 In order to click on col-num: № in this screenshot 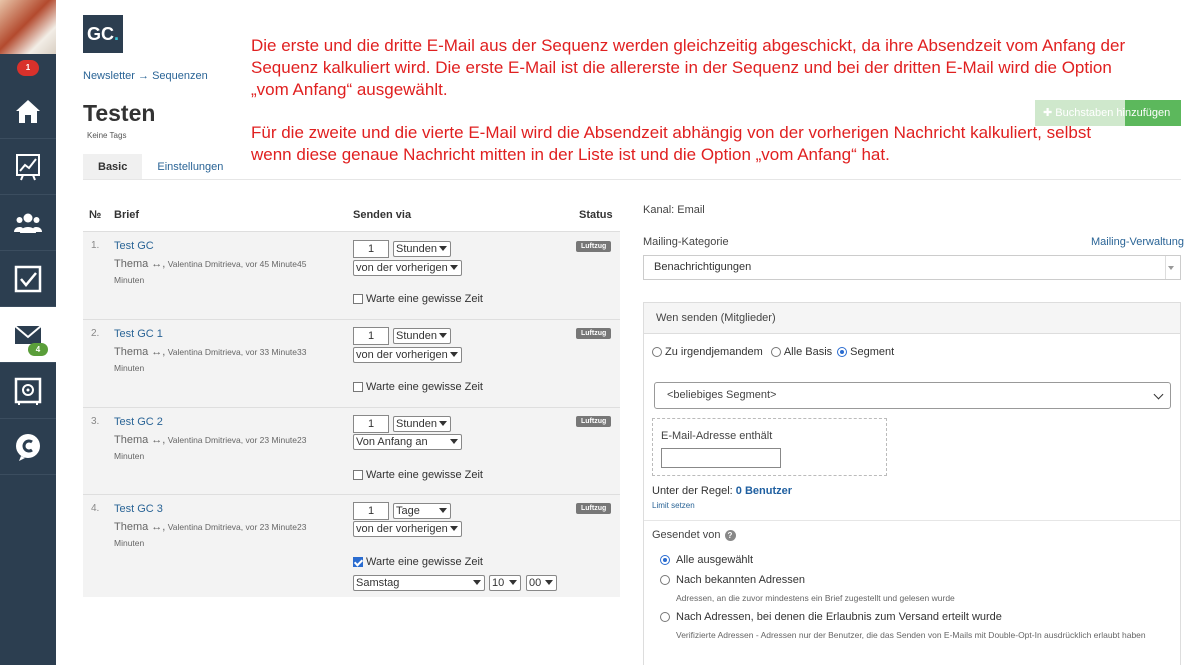, I will do `click(95, 215)`.